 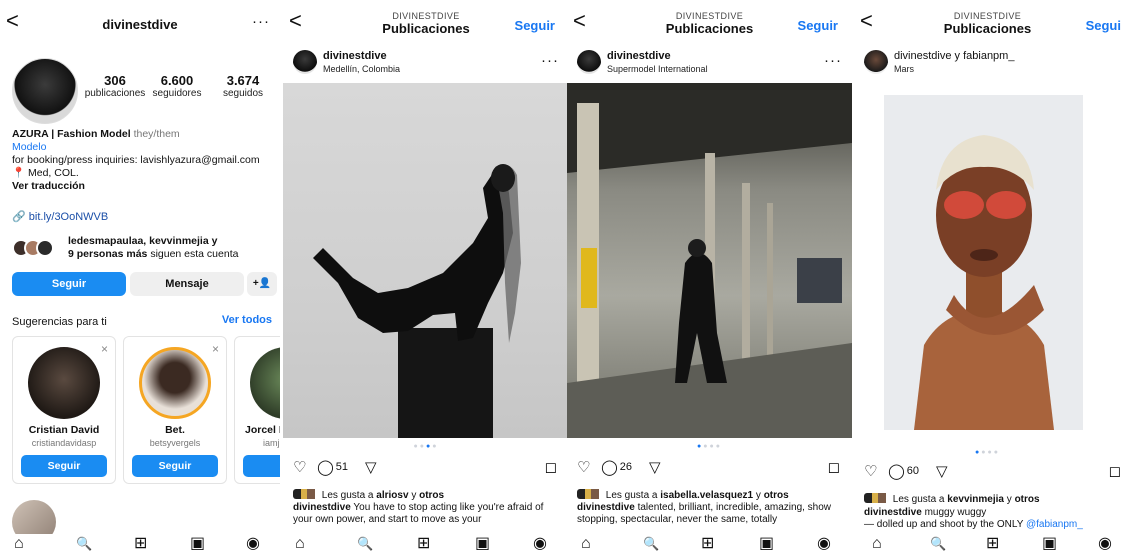 What do you see at coordinates (426, 468) in the screenshot?
I see `post-actions: ♡ ◯ 51 ▽ ◻` at bounding box center [426, 468].